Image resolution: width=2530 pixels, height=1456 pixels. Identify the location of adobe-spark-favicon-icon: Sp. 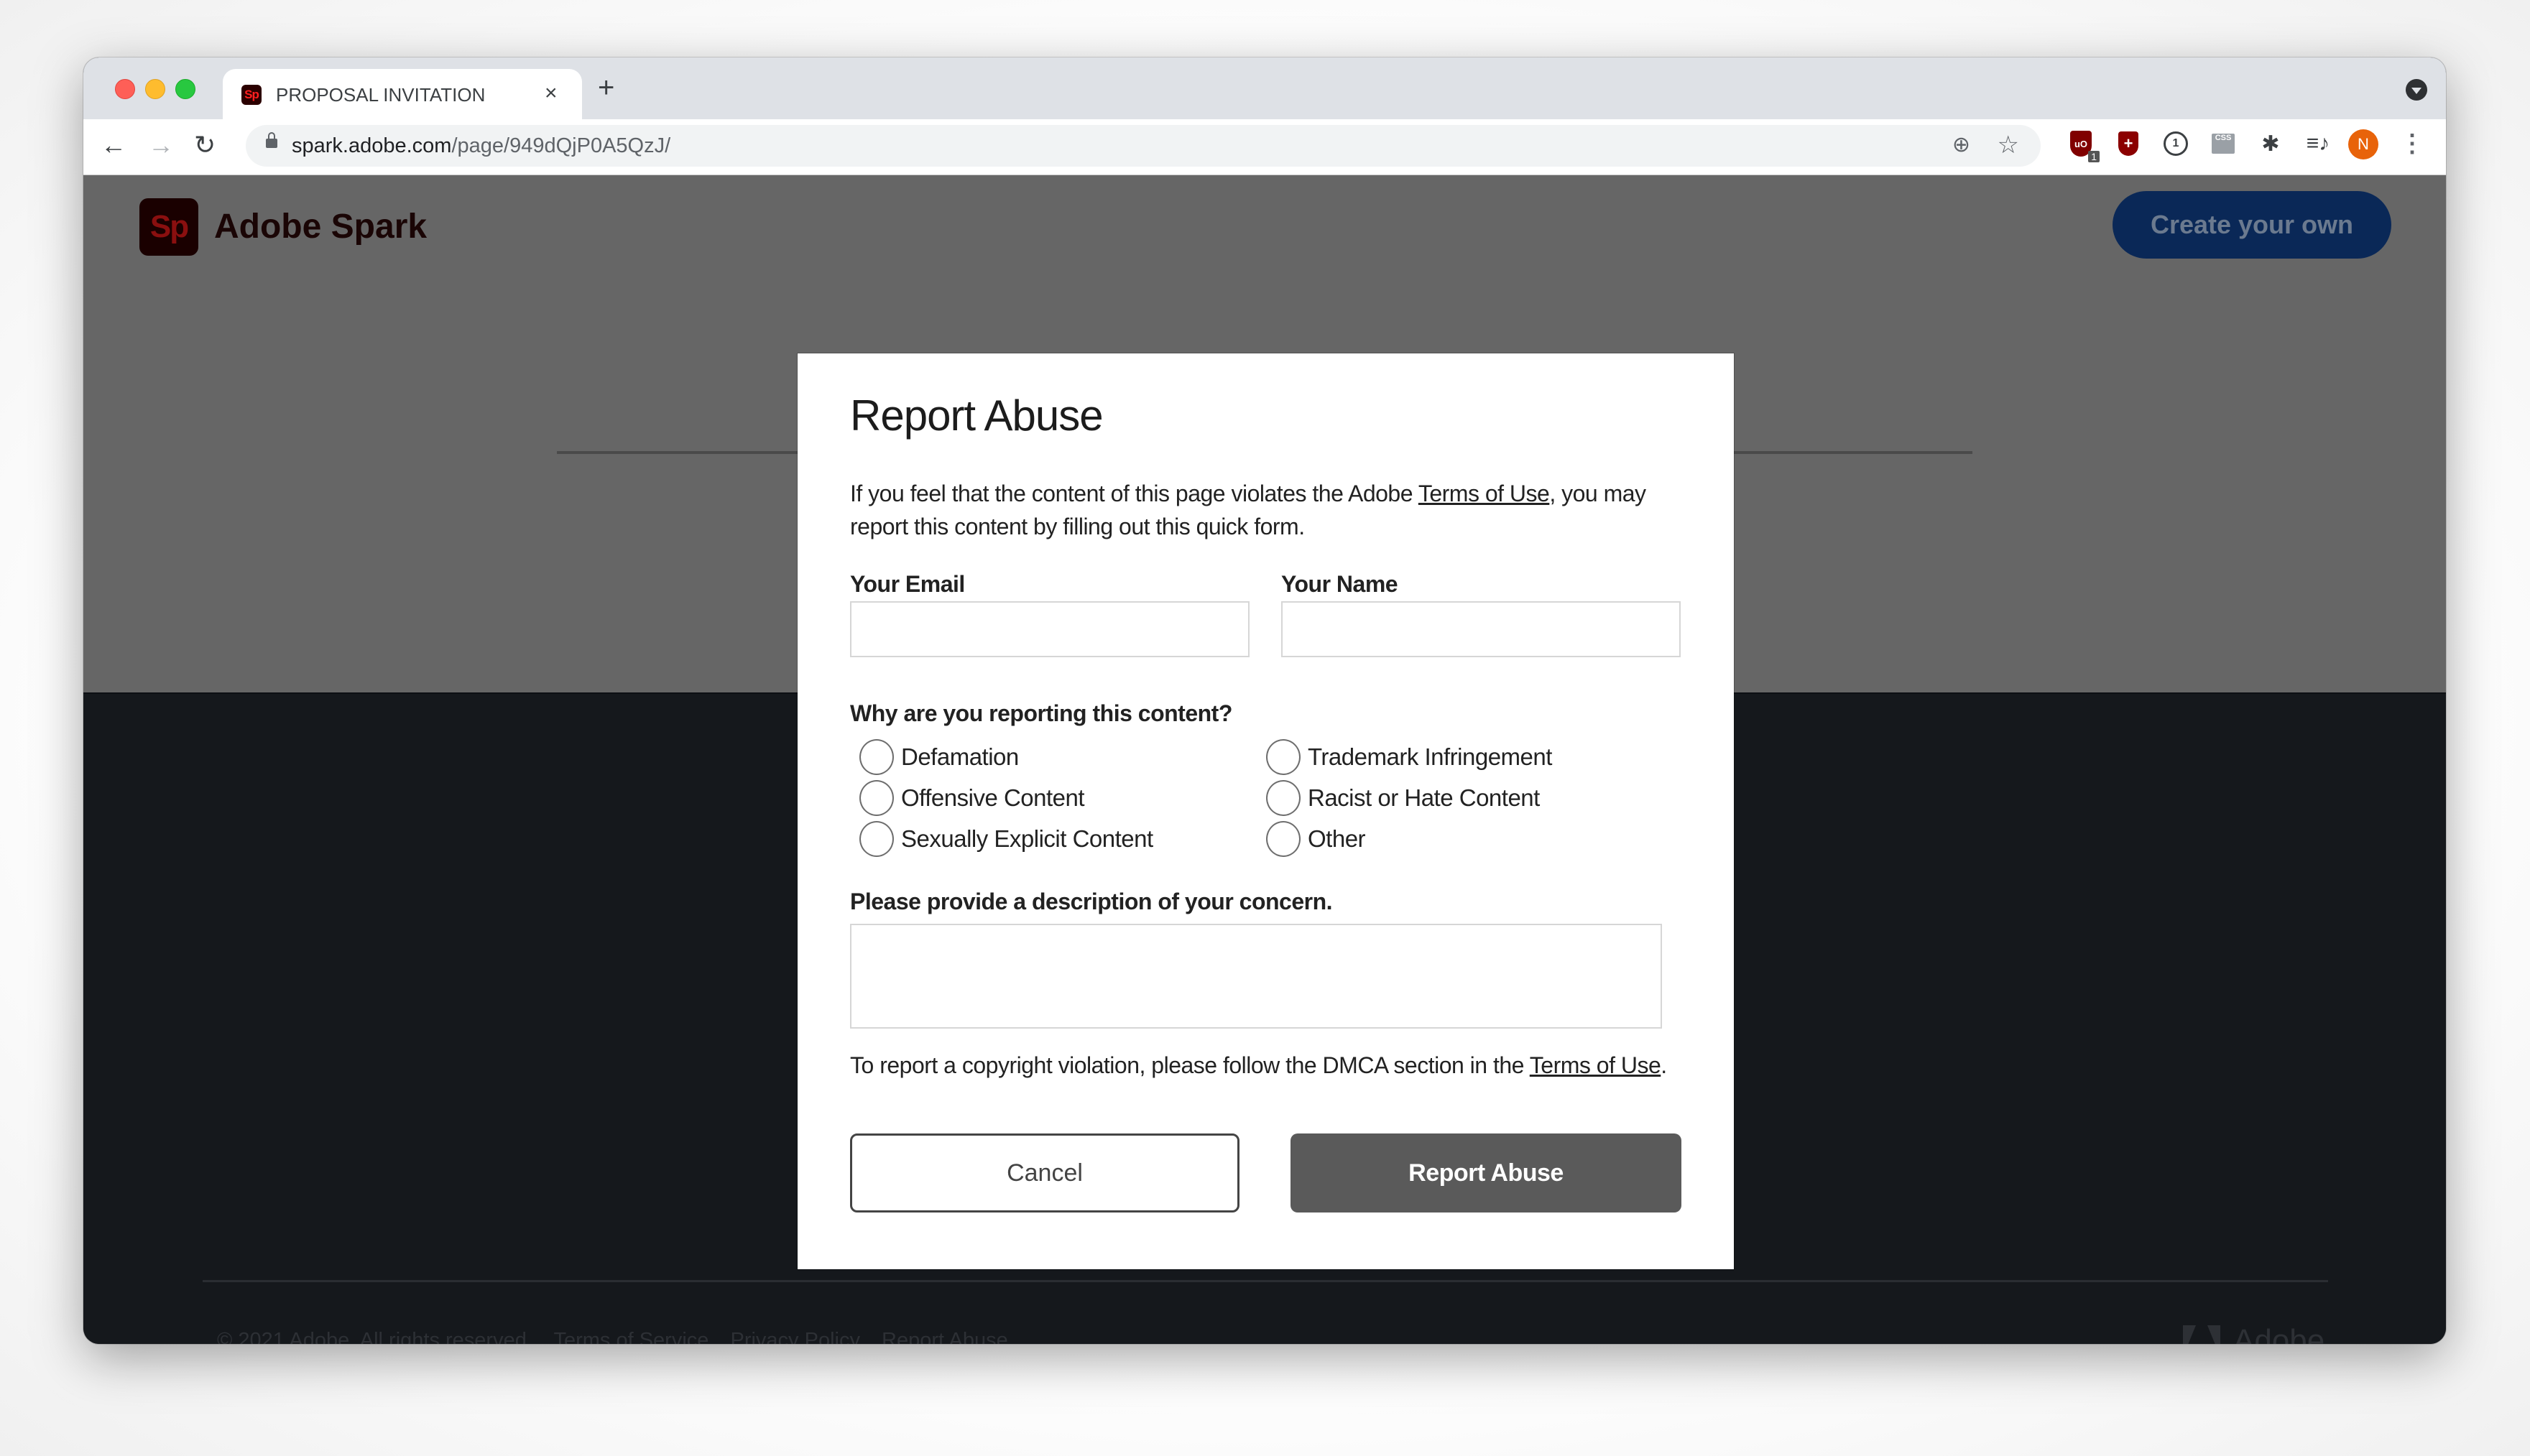
(251, 95).